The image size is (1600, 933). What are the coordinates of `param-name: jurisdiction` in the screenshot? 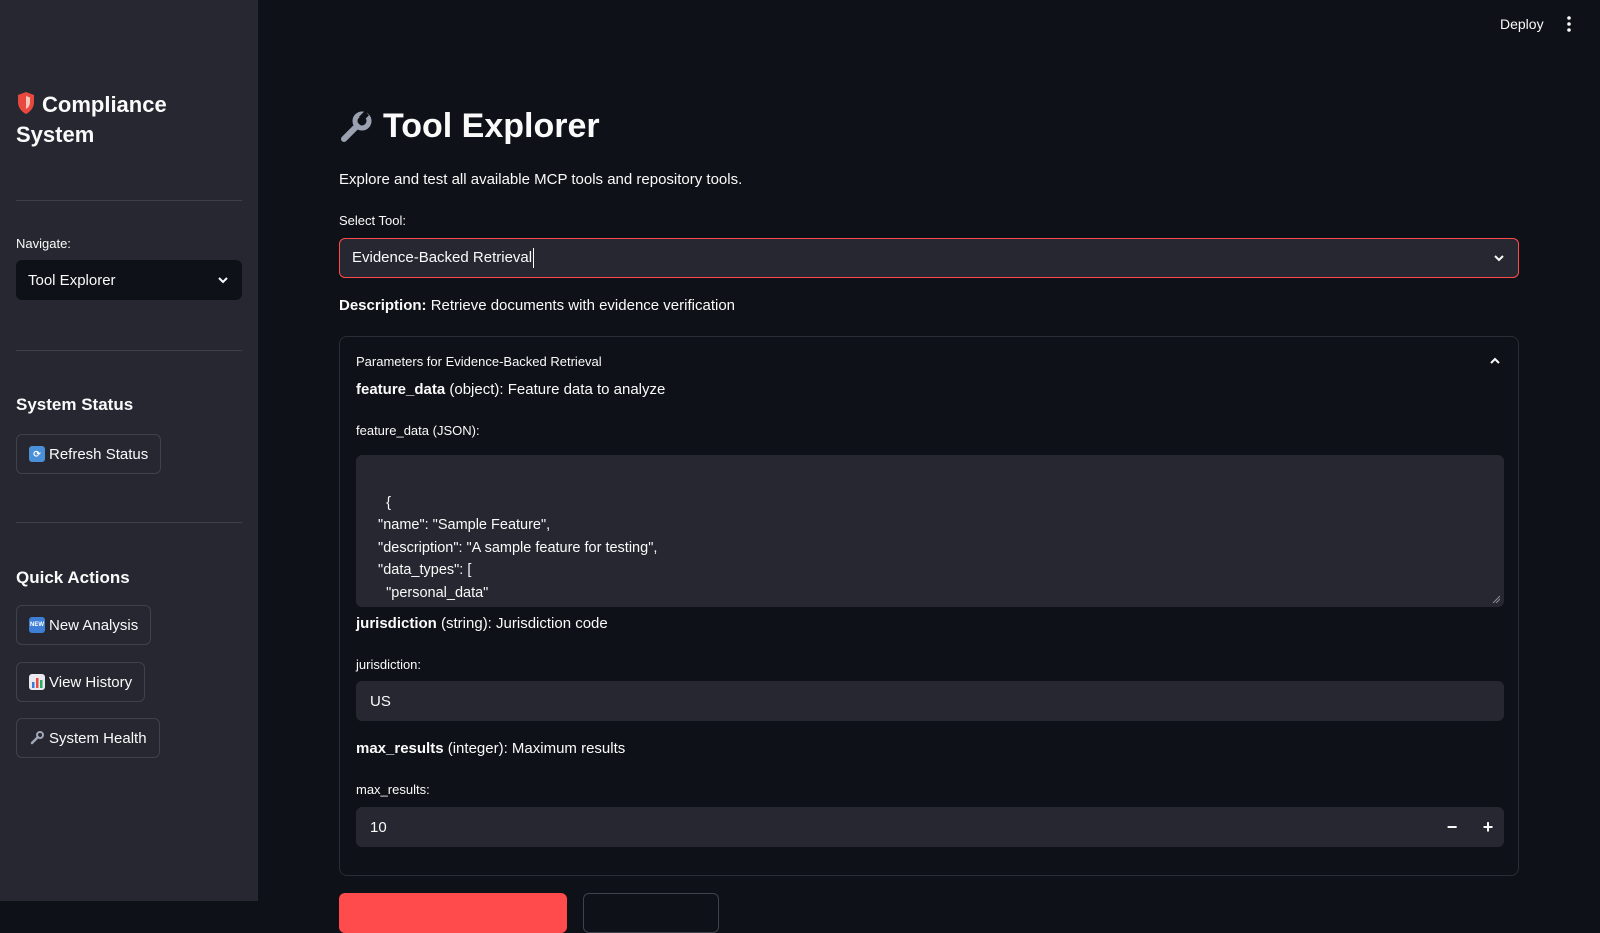 It's located at (396, 623).